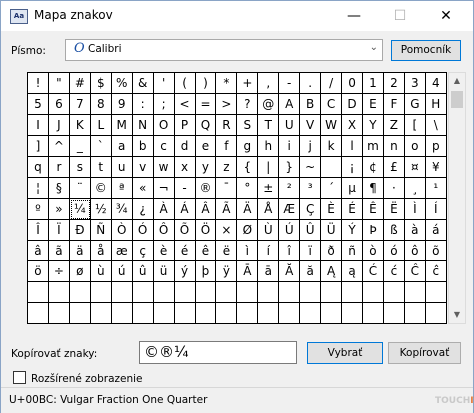 This screenshot has height=413, width=474. Describe the element at coordinates (436, 272) in the screenshot. I see `char-cell: ĉ` at that location.